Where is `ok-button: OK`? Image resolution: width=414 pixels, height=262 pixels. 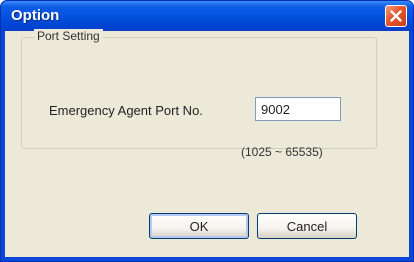 ok-button: OK is located at coordinates (199, 226).